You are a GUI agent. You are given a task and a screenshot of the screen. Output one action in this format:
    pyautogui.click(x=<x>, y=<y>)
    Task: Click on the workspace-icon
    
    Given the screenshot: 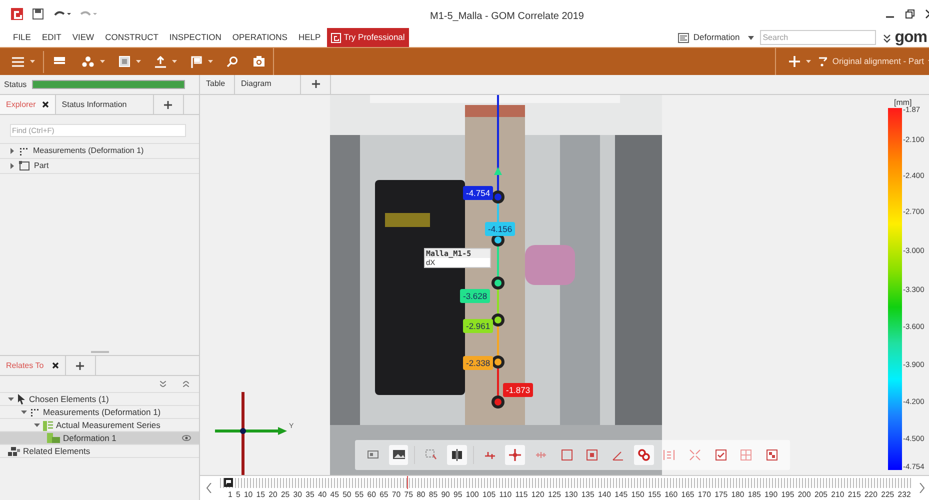 What is the action you would take?
    pyautogui.click(x=684, y=37)
    